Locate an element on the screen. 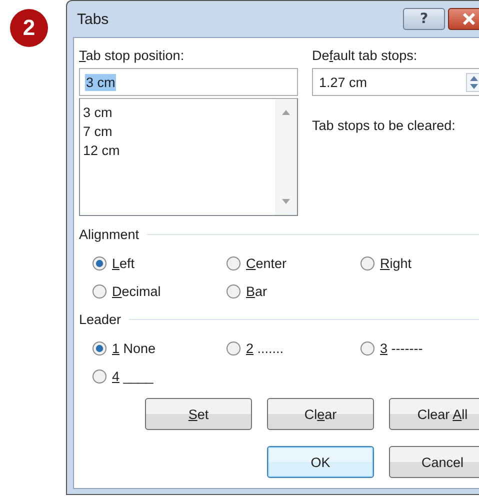 This screenshot has height=497, width=479. up-arrow-icon is located at coordinates (474, 78).